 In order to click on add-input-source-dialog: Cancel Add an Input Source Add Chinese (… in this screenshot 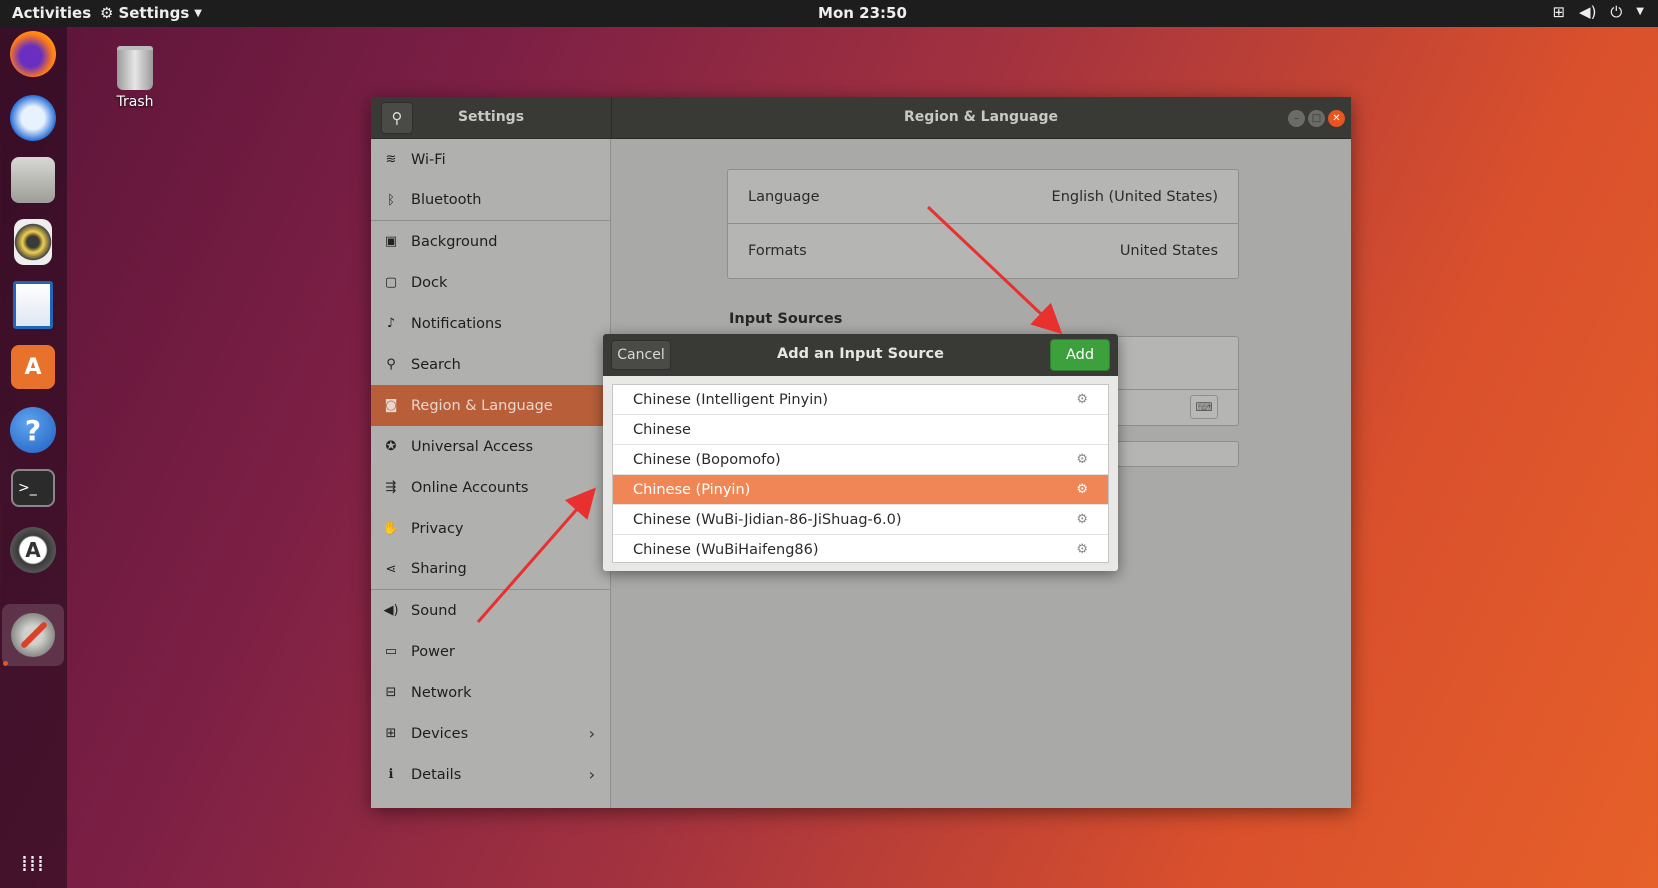, I will do `click(860, 452)`.